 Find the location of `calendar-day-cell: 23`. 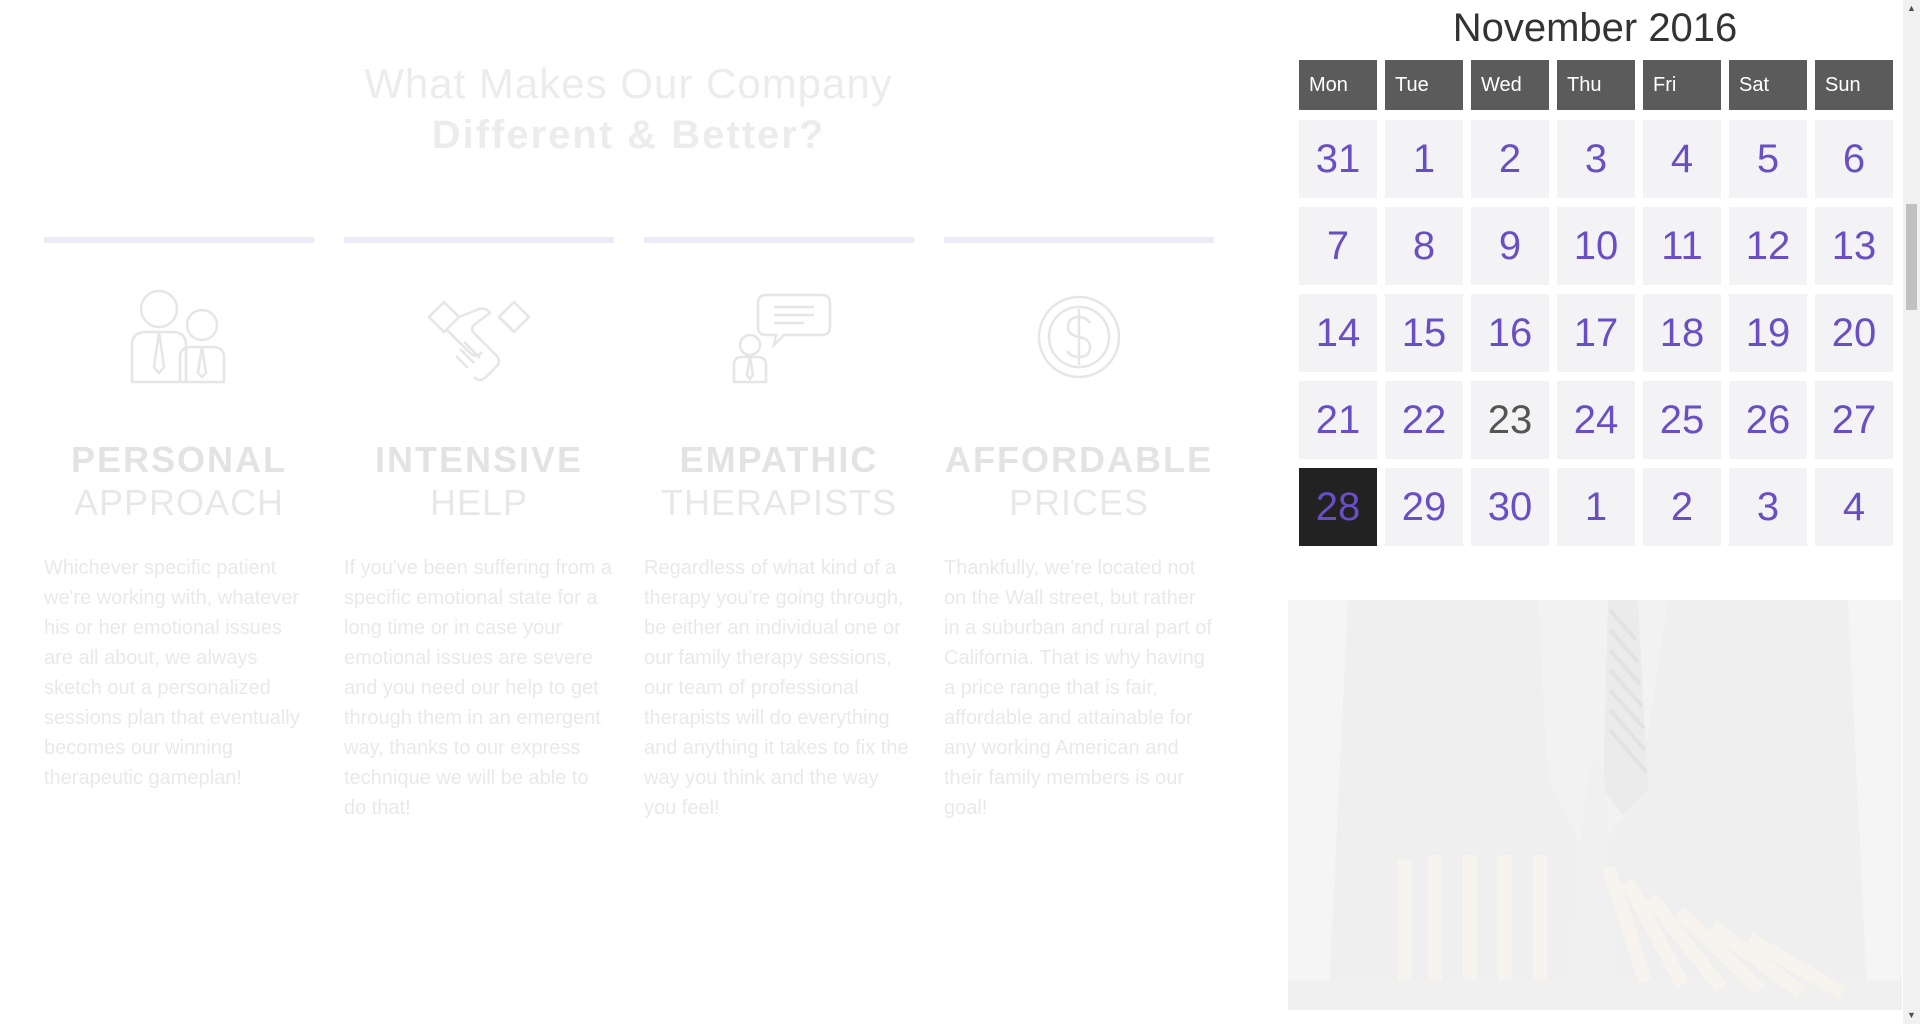

calendar-day-cell: 23 is located at coordinates (1510, 420).